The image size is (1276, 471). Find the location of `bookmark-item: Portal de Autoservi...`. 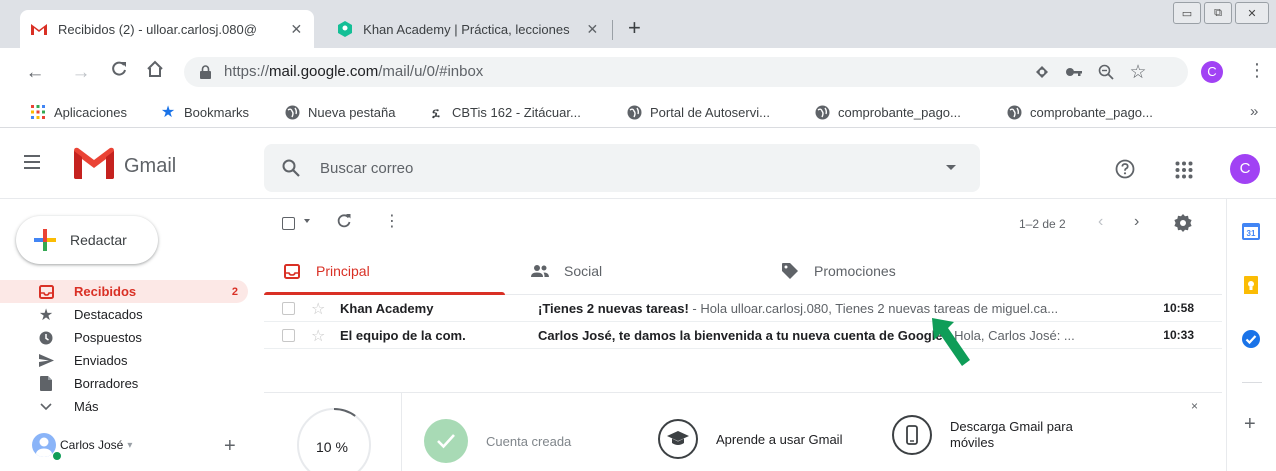

bookmark-item: Portal de Autoservi... is located at coordinates (698, 112).